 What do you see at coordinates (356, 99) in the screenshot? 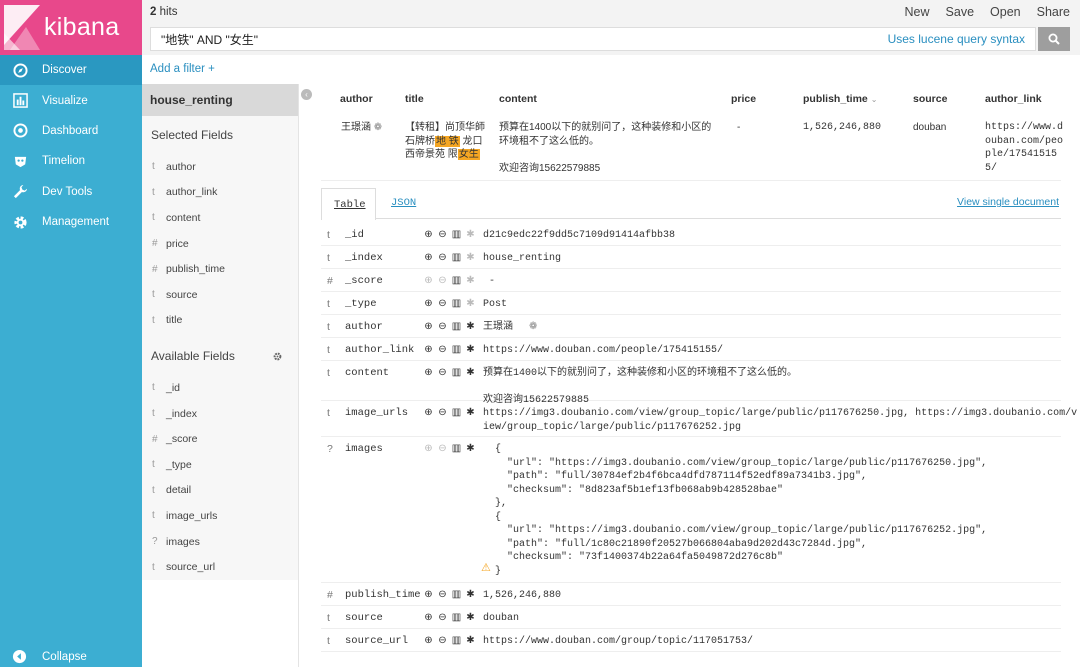
I see `column-header-author: author` at bounding box center [356, 99].